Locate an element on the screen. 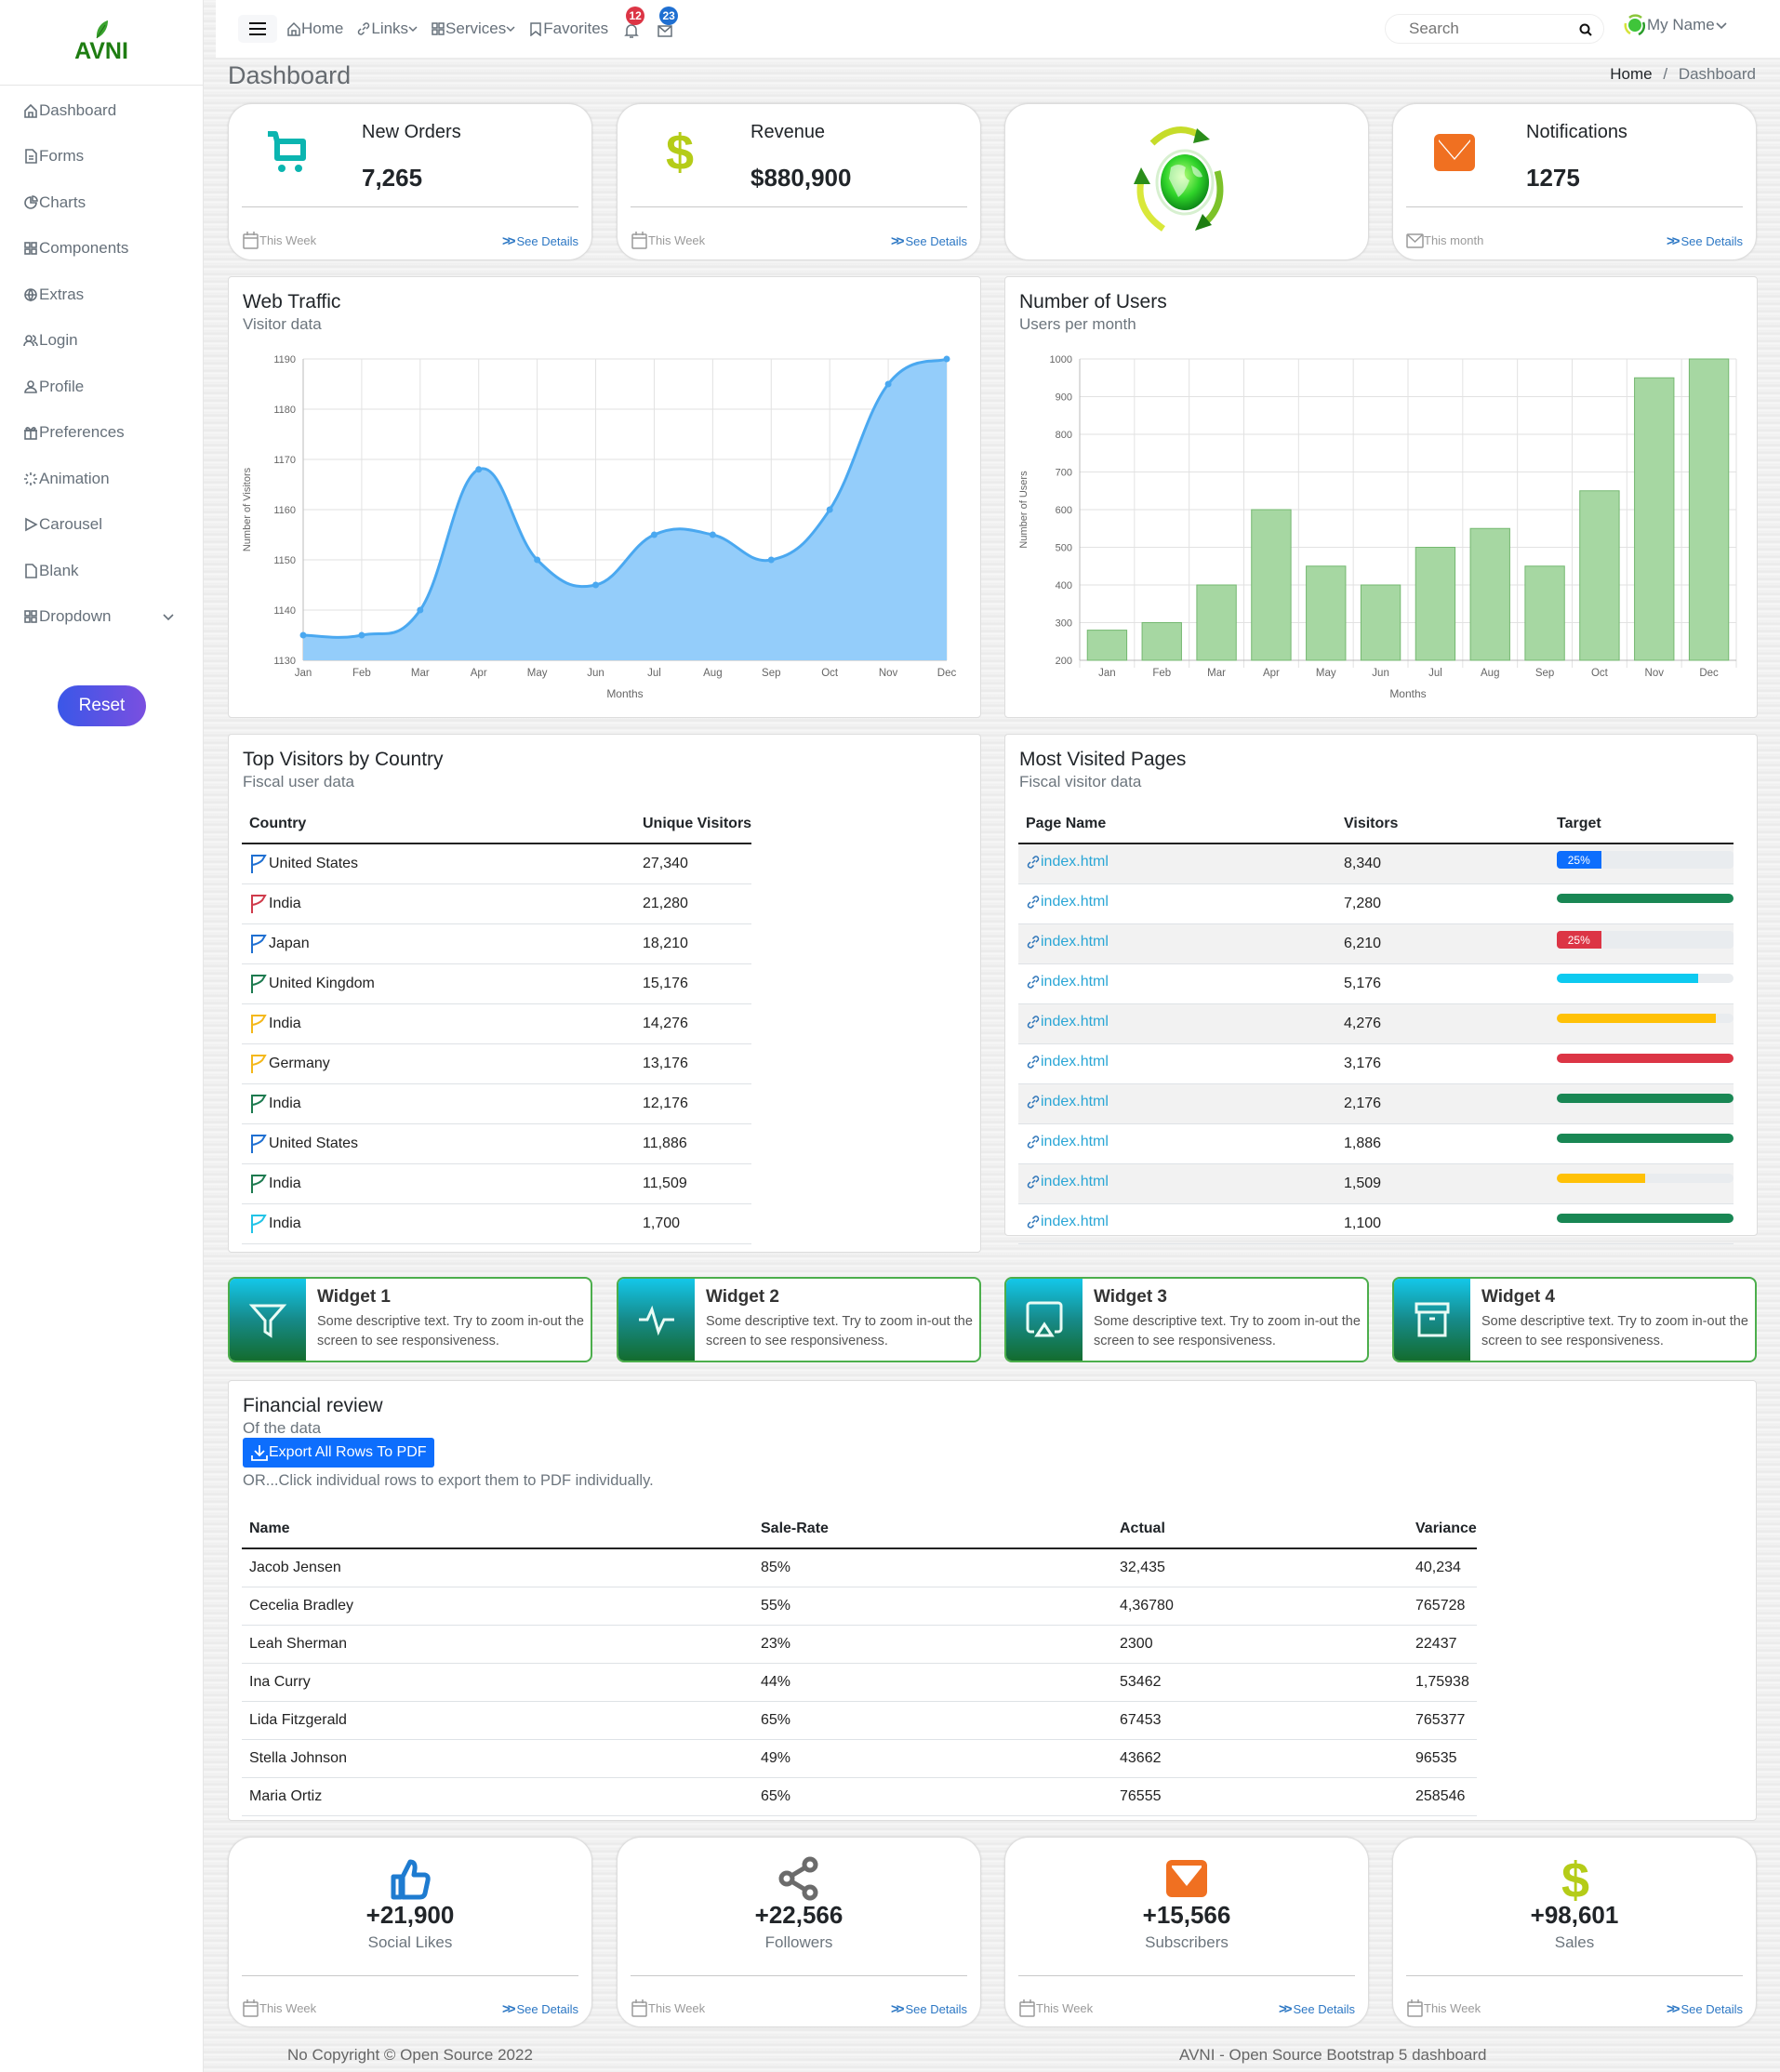 The height and width of the screenshot is (2072, 1780). menu-toggle-button is located at coordinates (257, 29).